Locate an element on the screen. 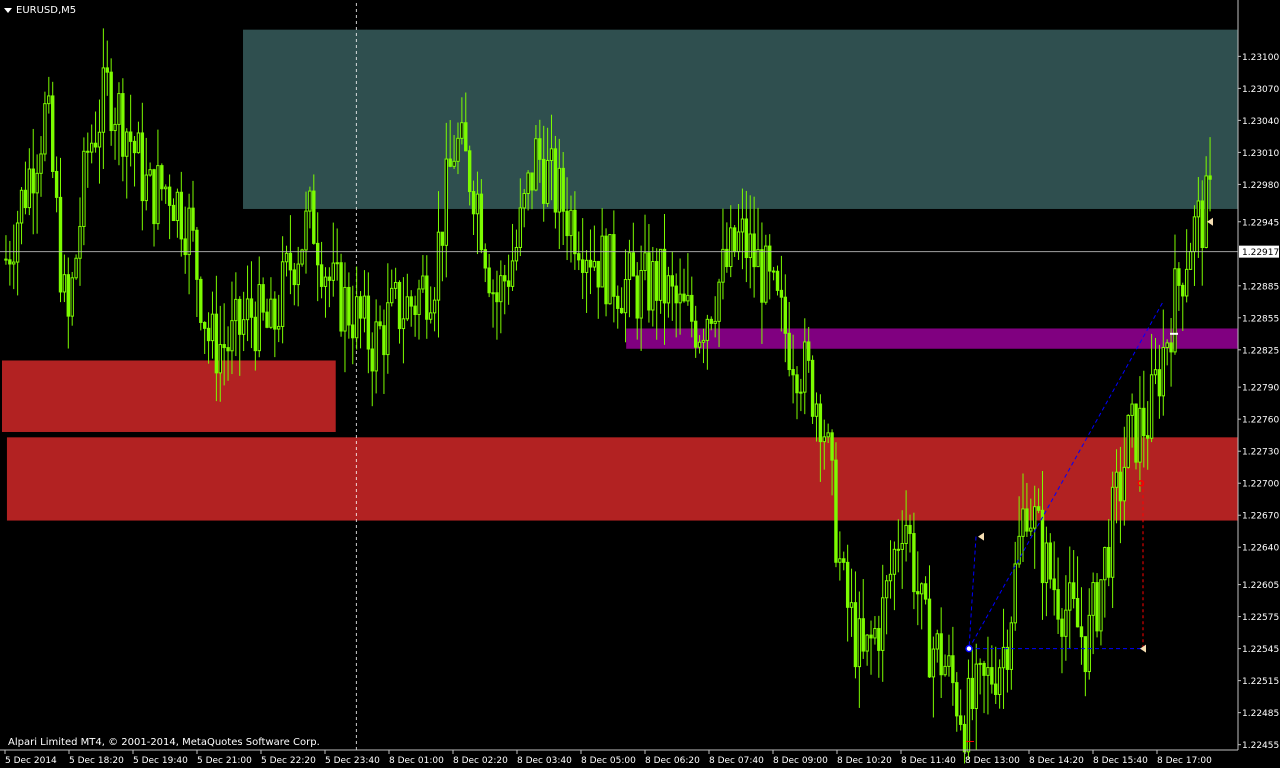  x-tick-label: 8 Dec 13:00 is located at coordinates (992, 761).